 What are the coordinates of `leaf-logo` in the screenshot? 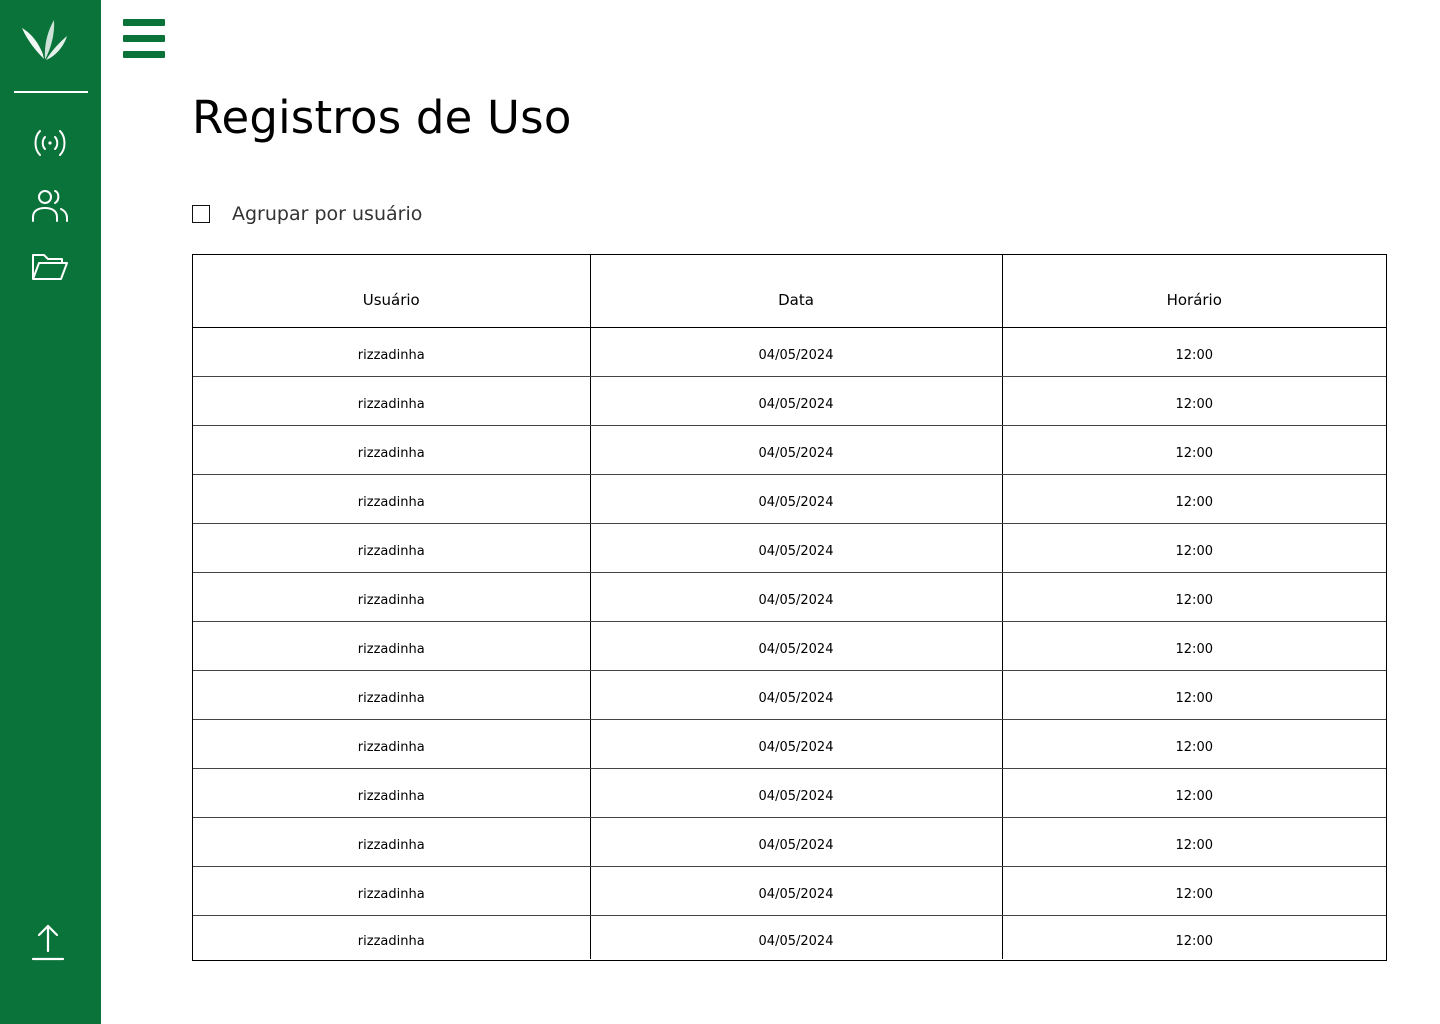 It's located at (45, 39).